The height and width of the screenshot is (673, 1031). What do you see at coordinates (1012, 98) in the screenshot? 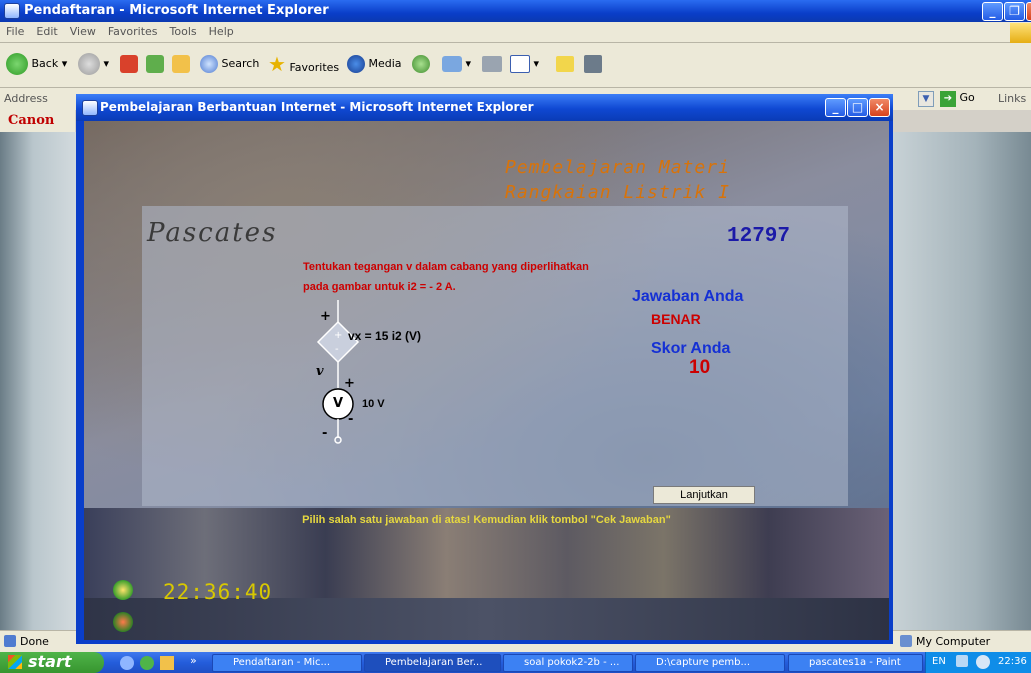
I see `links-label: Links` at bounding box center [1012, 98].